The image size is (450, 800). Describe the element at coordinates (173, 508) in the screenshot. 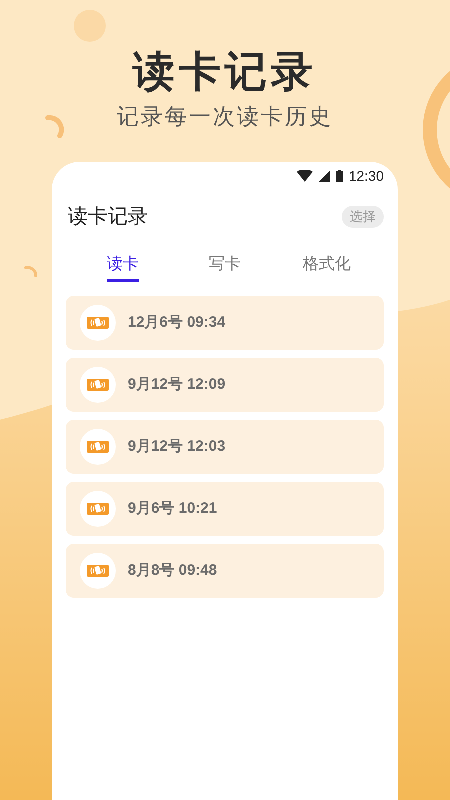

I see `record-time: 9月6号 10:21` at that location.